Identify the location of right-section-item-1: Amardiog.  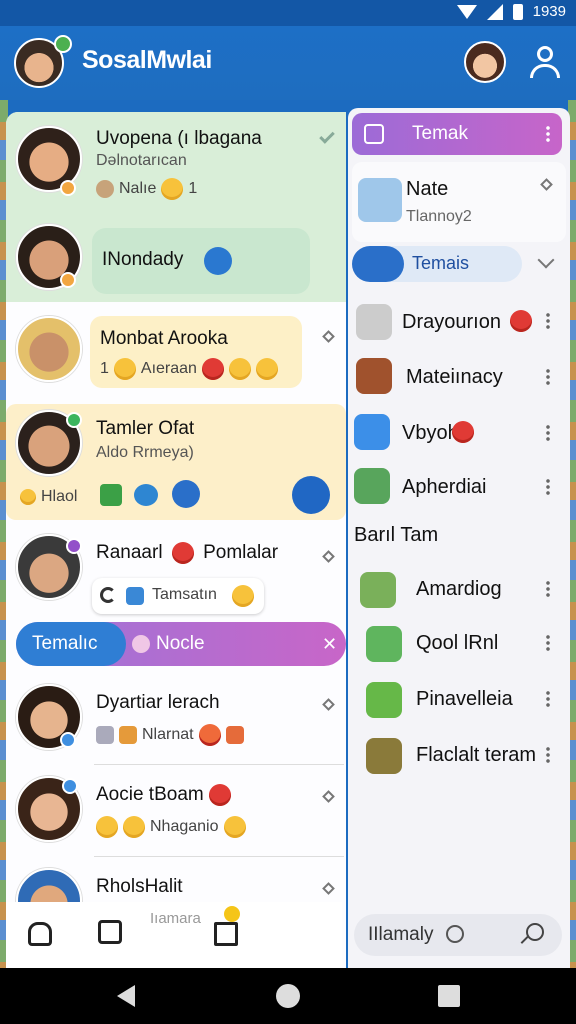
(459, 590).